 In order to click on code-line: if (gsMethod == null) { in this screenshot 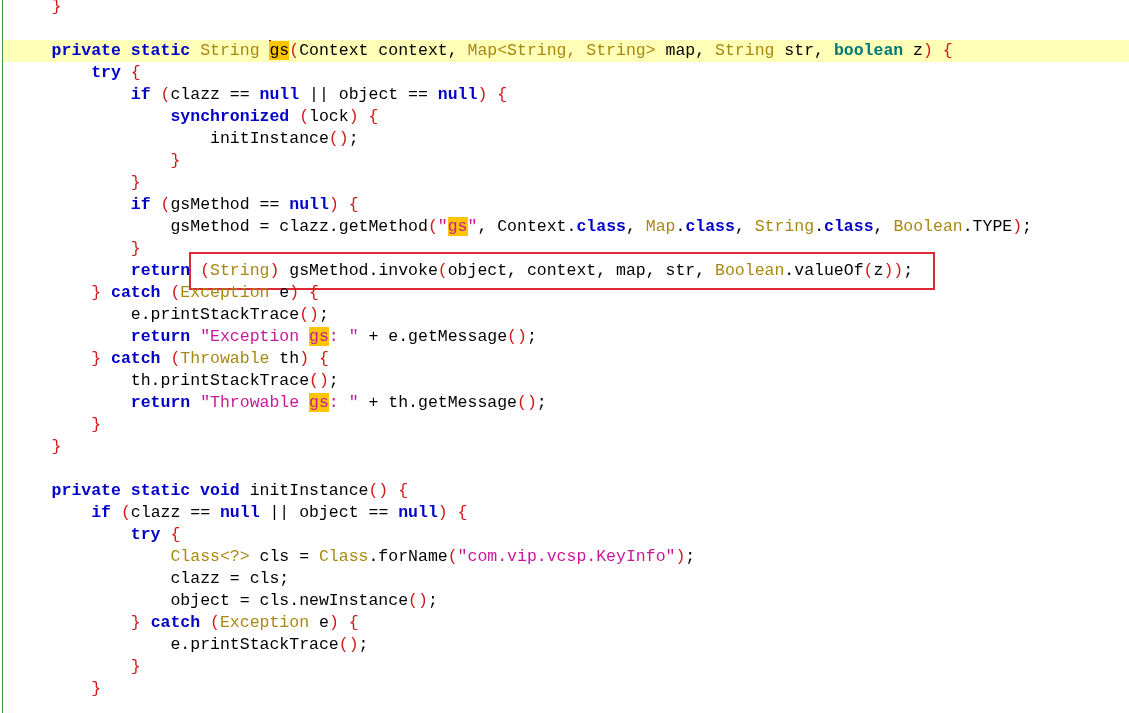, I will do `click(244, 204)`.